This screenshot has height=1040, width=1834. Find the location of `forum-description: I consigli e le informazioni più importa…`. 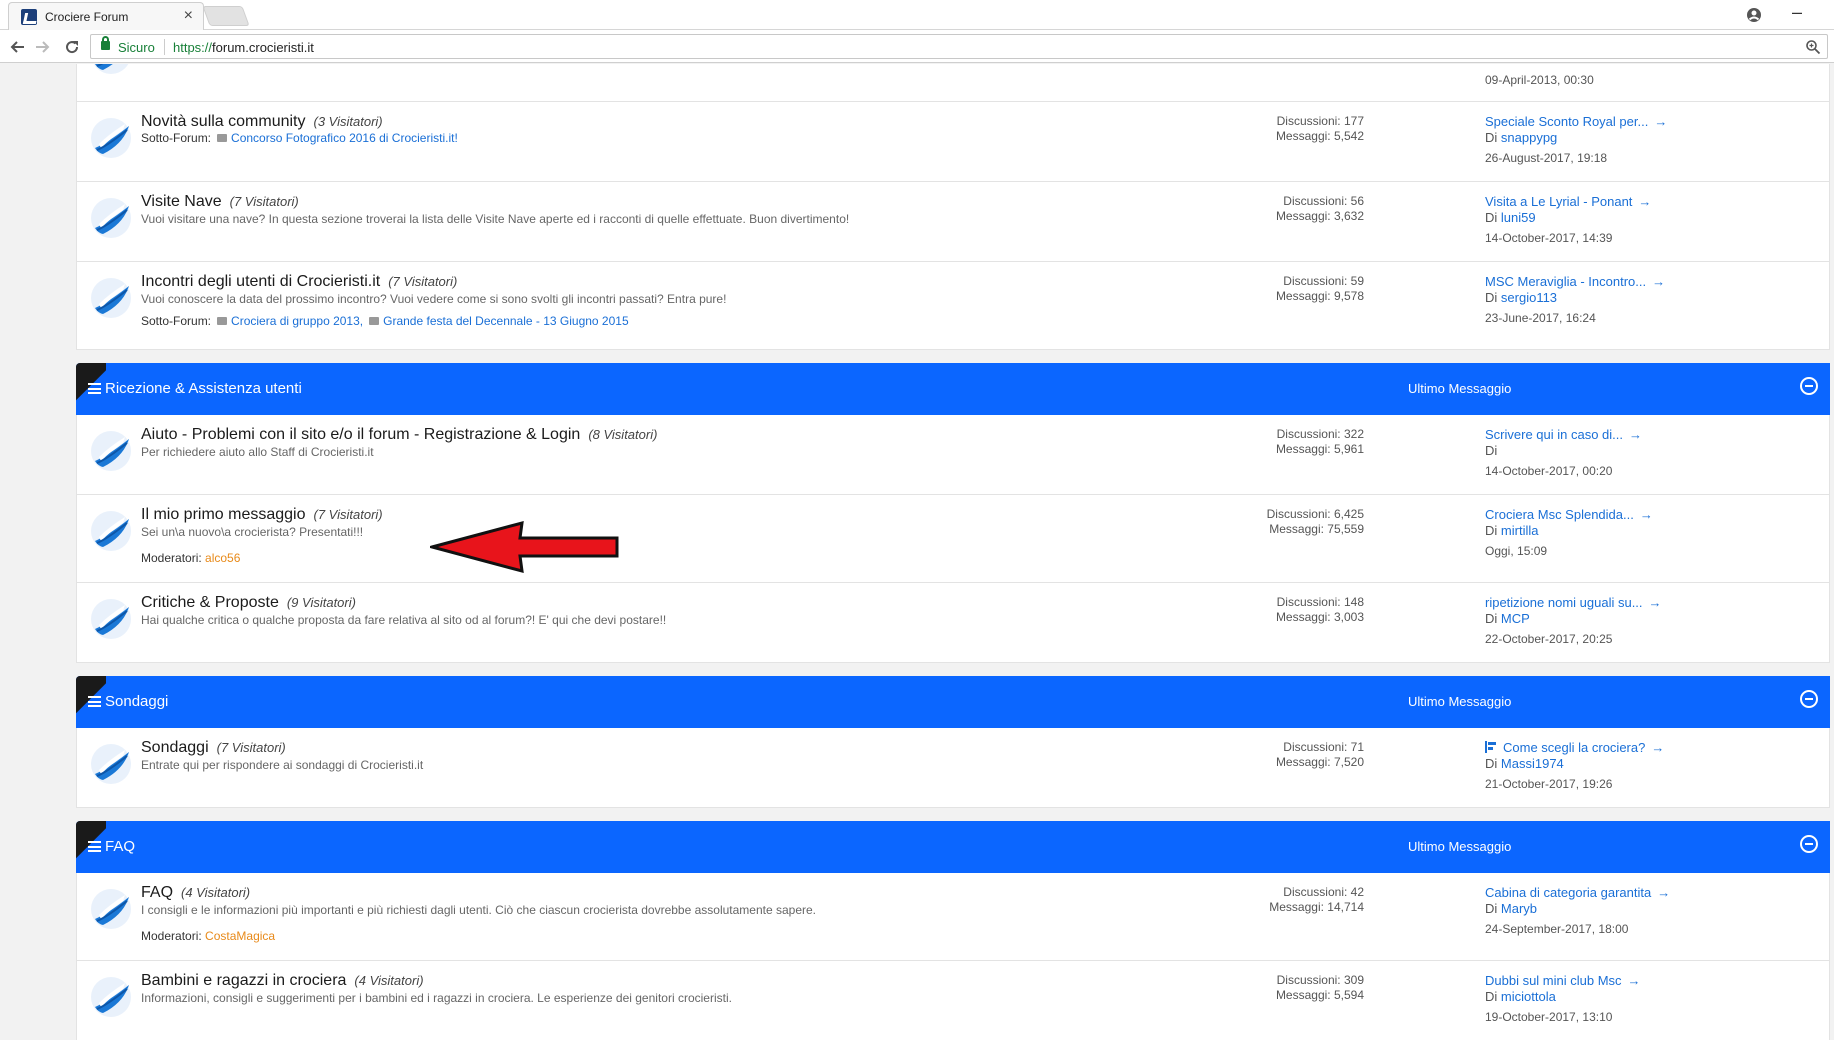

forum-description: I consigli e le informazioni più importa… is located at coordinates (479, 910).